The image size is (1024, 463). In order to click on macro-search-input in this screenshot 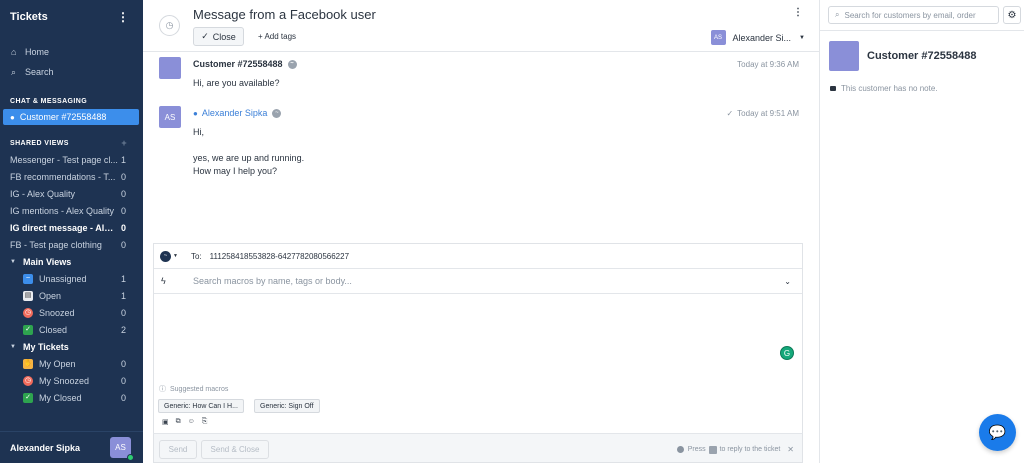, I will do `click(473, 281)`.